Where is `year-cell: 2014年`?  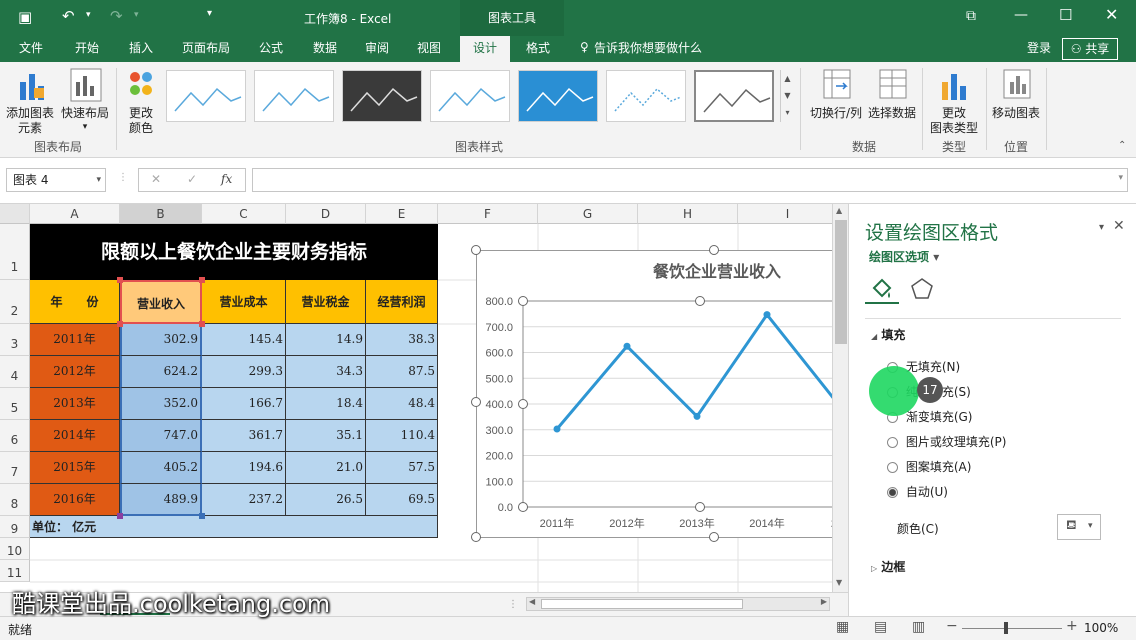 year-cell: 2014年 is located at coordinates (75, 436).